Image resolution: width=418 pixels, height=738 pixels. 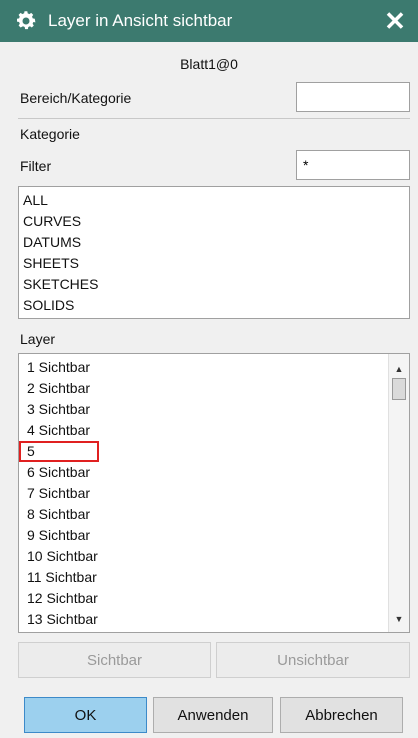 I want to click on layer-list-item: 8 Sichtbar, so click(x=214, y=514).